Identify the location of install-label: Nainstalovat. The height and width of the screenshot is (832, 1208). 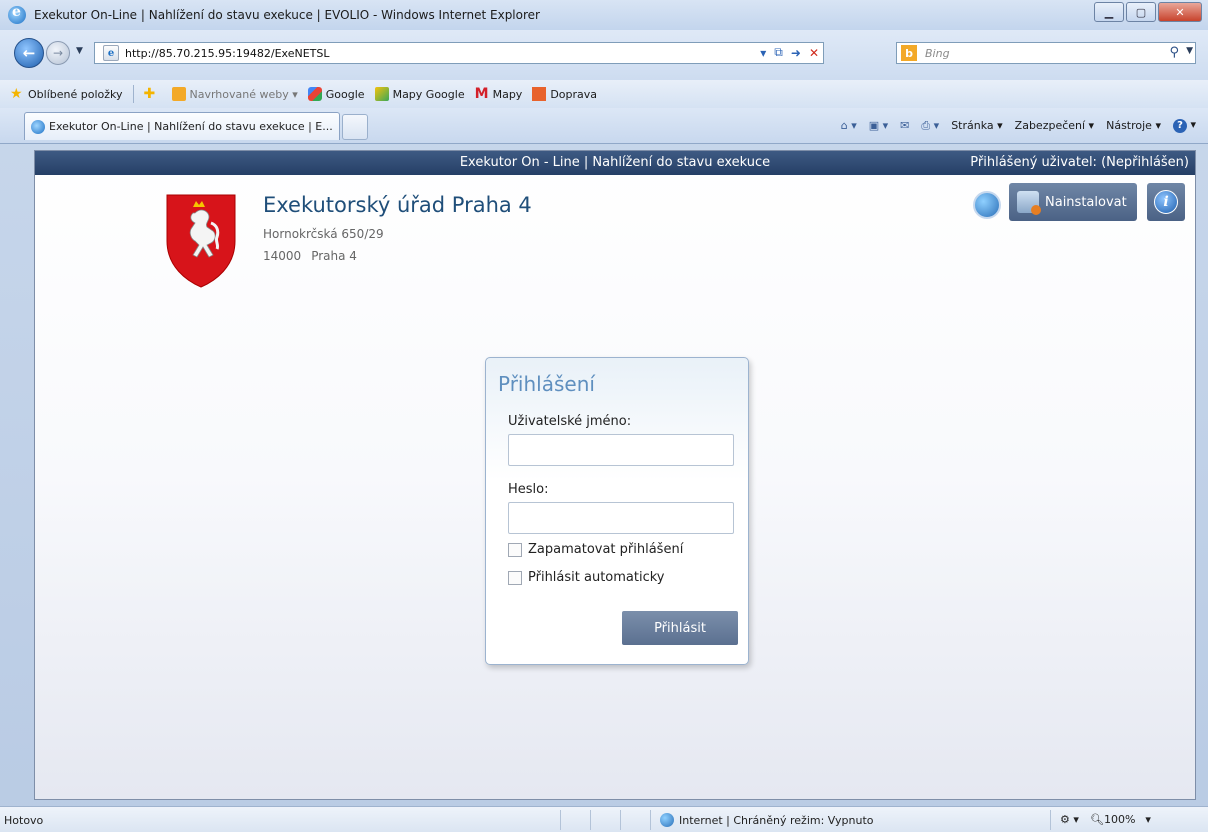
(1086, 202).